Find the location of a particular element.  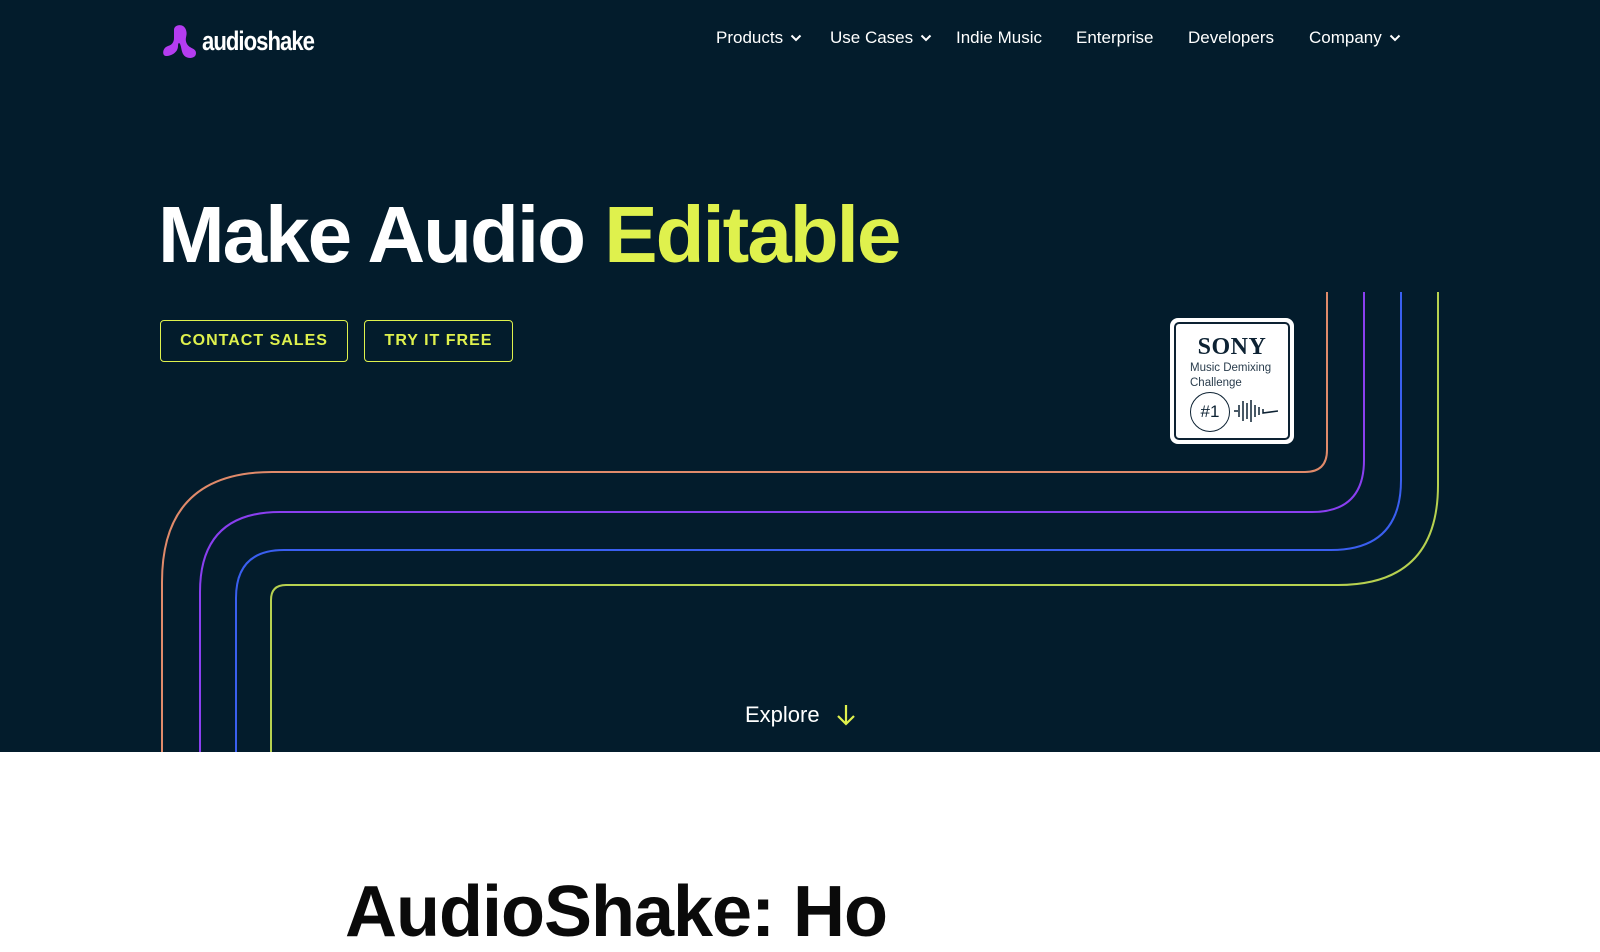

brand-name: audioshake is located at coordinates (258, 40).